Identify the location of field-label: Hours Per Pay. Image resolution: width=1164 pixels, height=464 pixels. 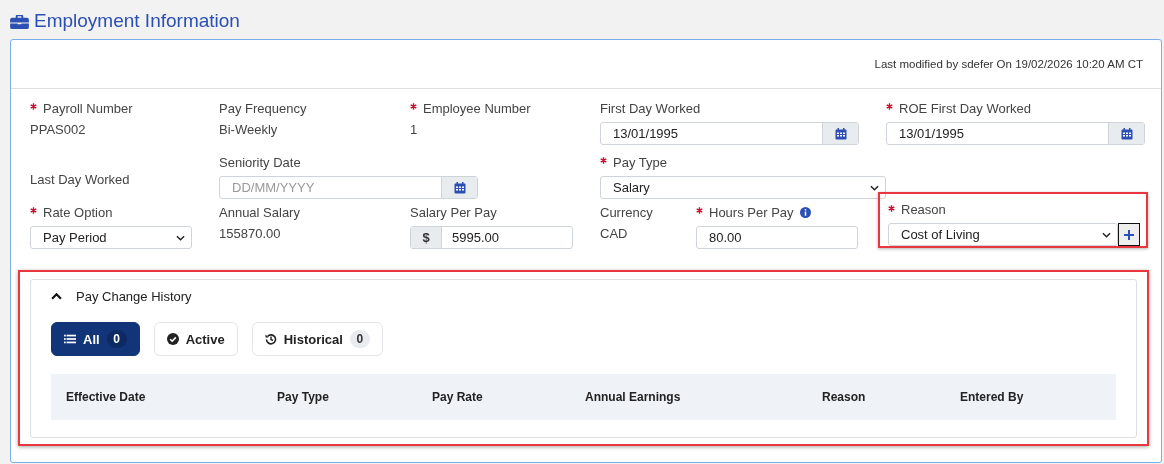
(751, 212).